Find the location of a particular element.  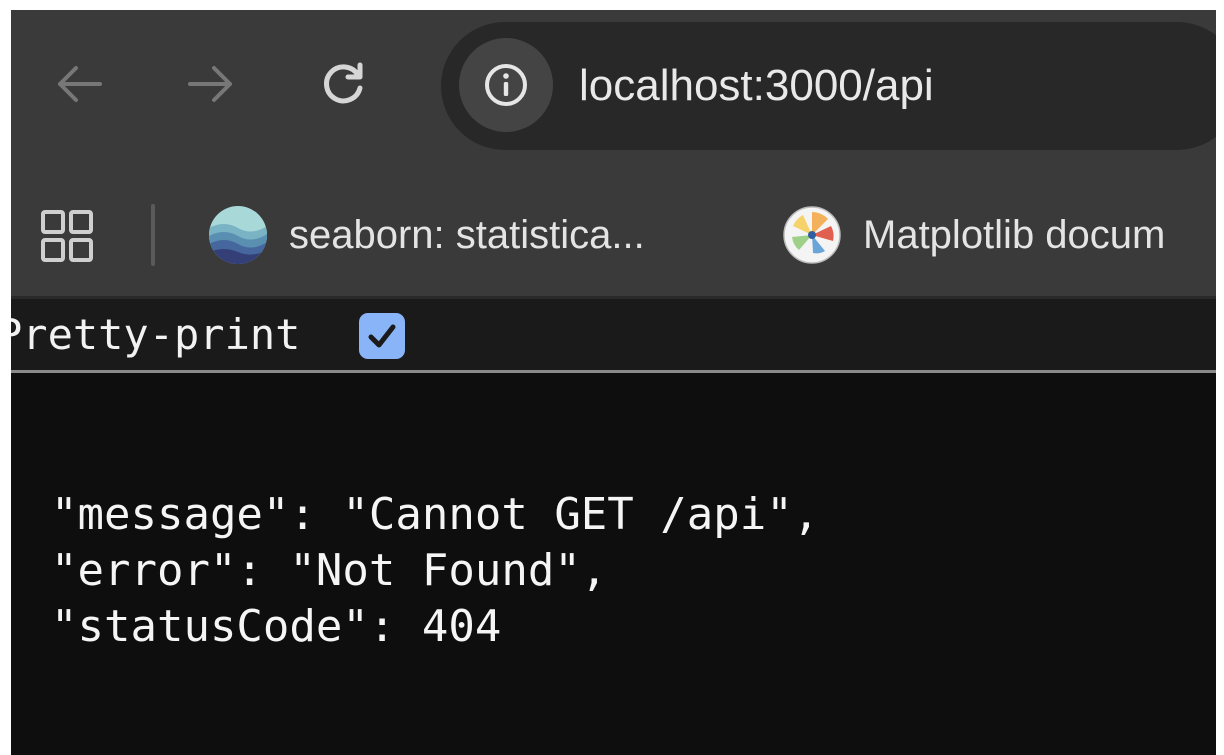

json-line-message: "message": "Cannot GET /api", is located at coordinates (435, 514).